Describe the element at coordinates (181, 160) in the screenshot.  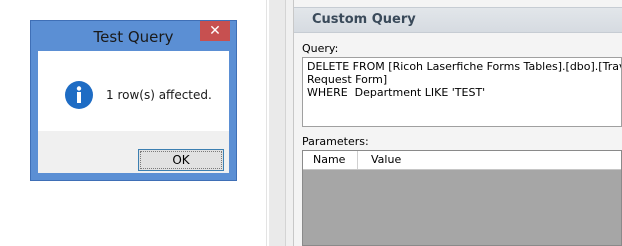
I see `ok-button: OK` at that location.